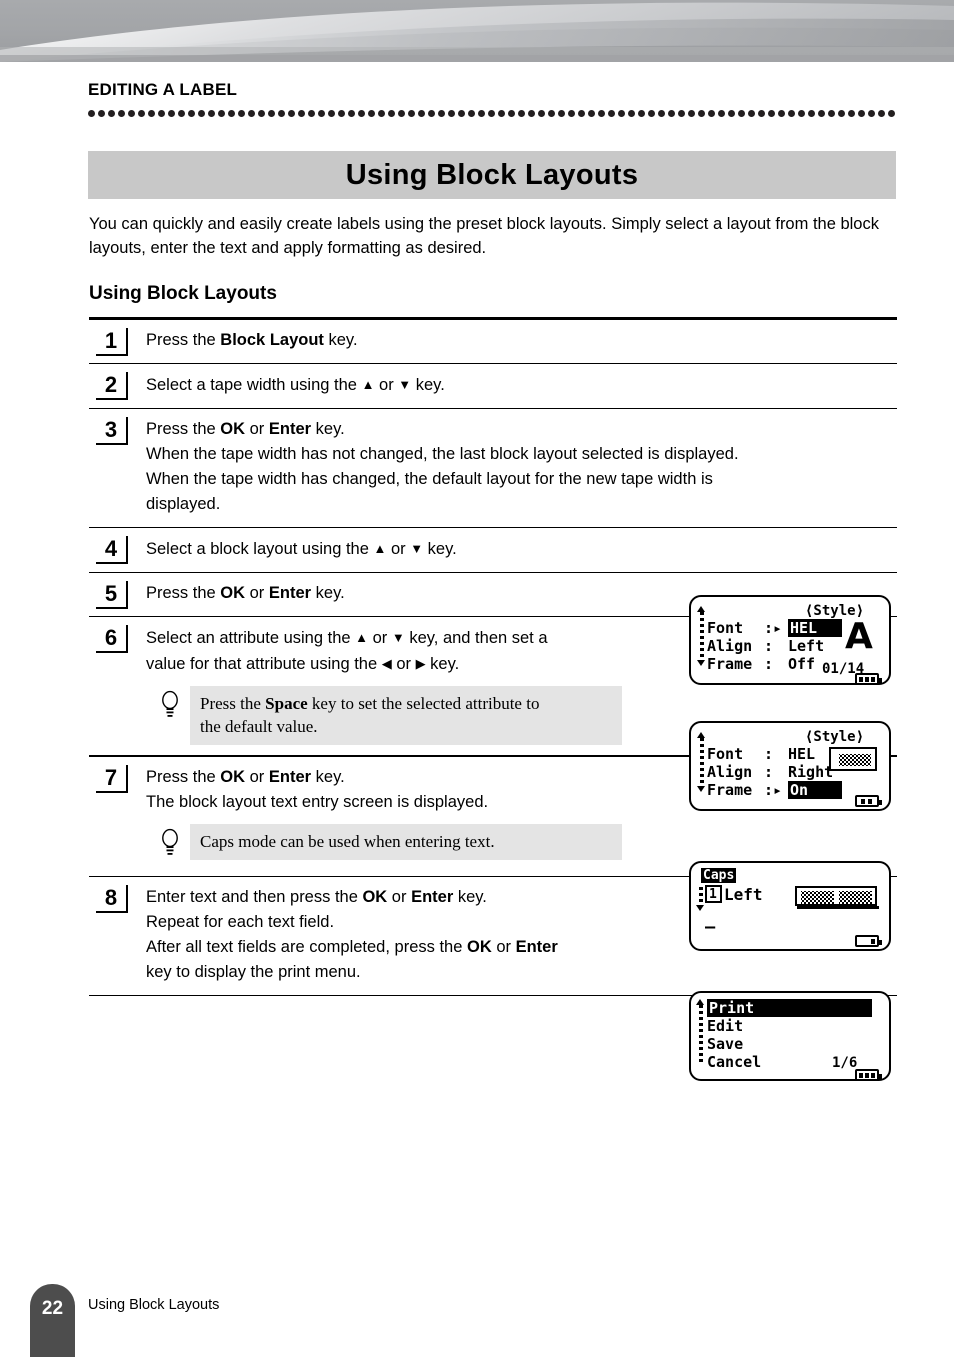 The width and height of the screenshot is (954, 1357). What do you see at coordinates (868, 679) in the screenshot?
I see `lcd5-battery-icon` at bounding box center [868, 679].